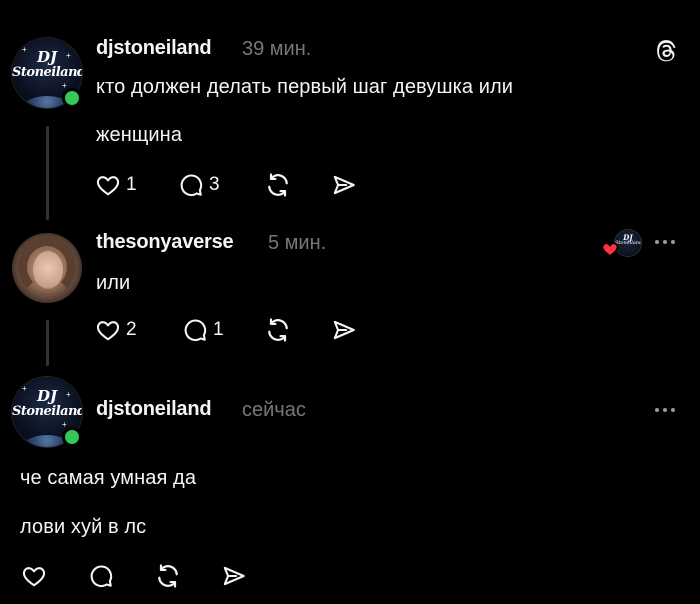  I want to click on like-button: 2, so click(116, 330).